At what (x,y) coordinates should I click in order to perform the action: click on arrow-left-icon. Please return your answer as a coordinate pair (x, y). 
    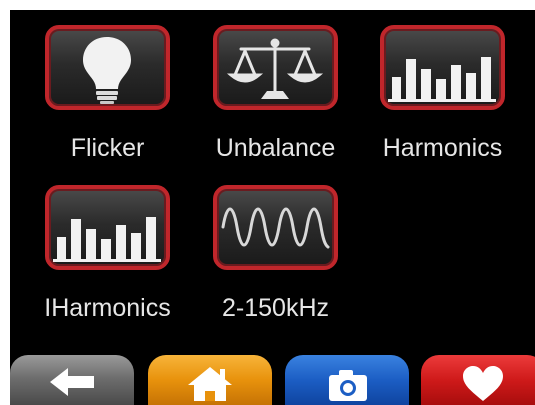
    Looking at the image, I should click on (72, 382).